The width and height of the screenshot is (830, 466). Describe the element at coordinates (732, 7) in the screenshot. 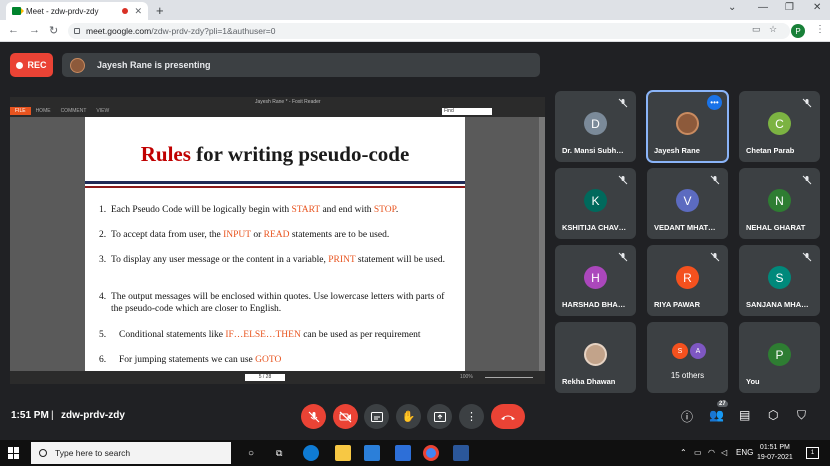

I see `tab-search-icon: ⌄` at that location.